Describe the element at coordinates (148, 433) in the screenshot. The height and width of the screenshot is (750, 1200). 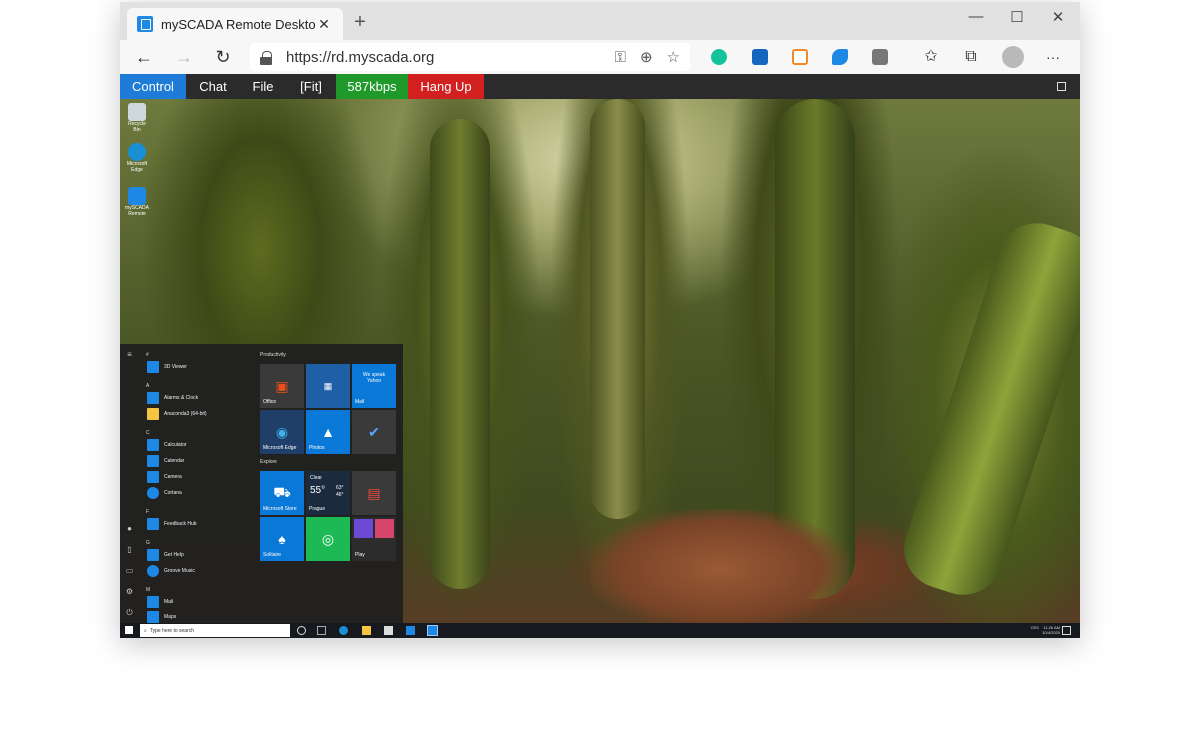
I see `letter-header: C` at that location.